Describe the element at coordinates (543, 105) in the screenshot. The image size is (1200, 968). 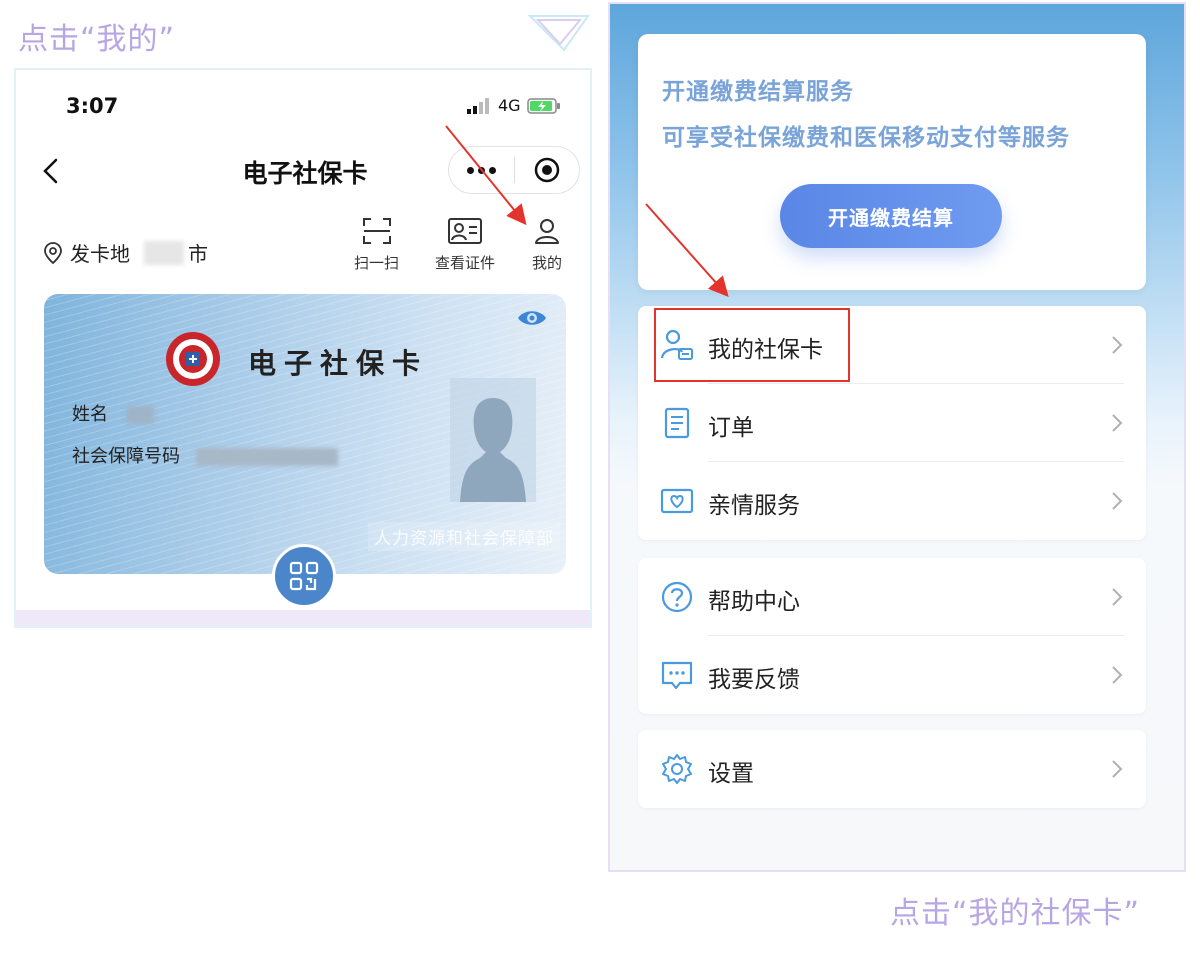
I see `battery-charging-icon` at that location.